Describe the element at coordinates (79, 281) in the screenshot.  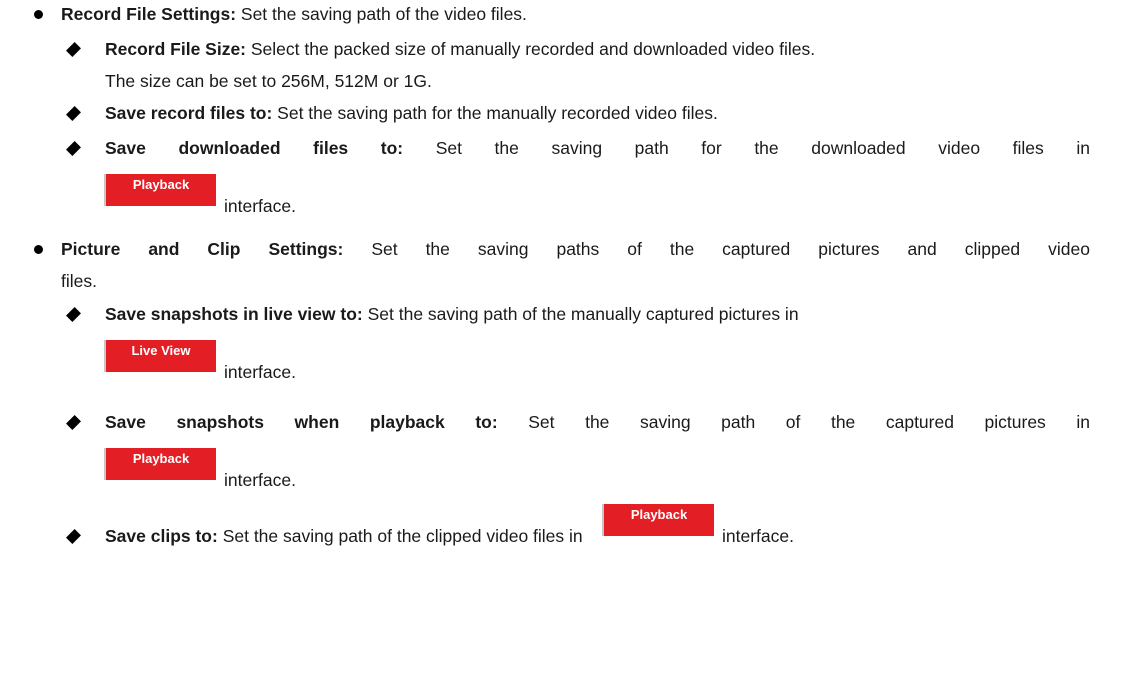
I see `section-continuation: files.` at that location.